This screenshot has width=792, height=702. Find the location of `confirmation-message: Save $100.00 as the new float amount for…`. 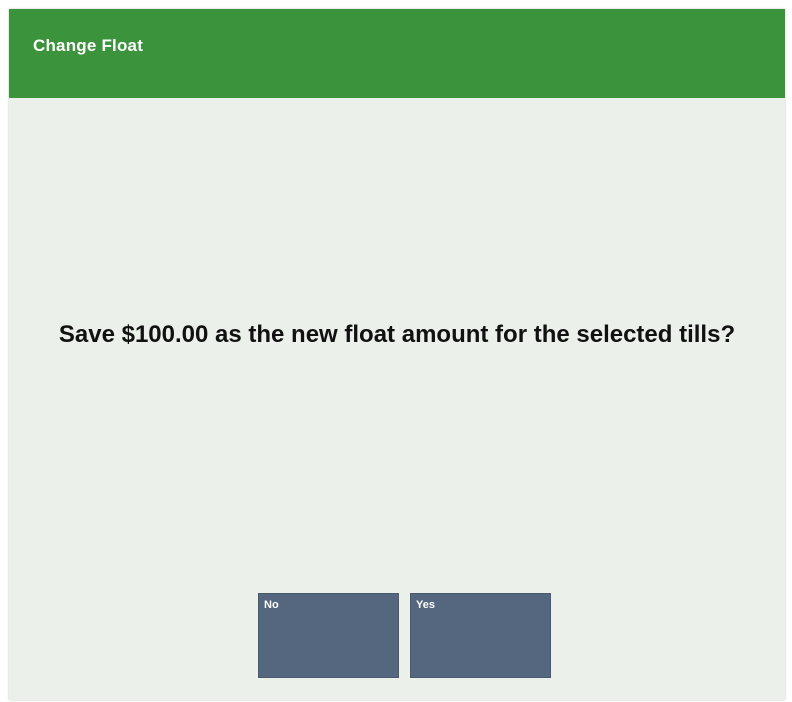

confirmation-message: Save $100.00 as the new float amount for… is located at coordinates (397, 334).